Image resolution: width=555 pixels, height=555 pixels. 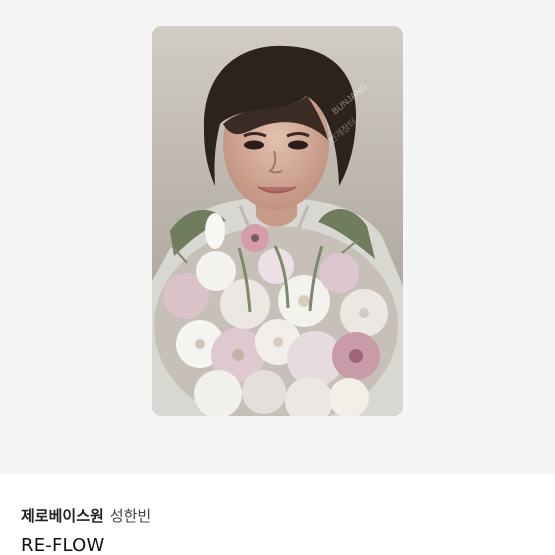 What do you see at coordinates (298, 145) in the screenshot?
I see `right-eye` at bounding box center [298, 145].